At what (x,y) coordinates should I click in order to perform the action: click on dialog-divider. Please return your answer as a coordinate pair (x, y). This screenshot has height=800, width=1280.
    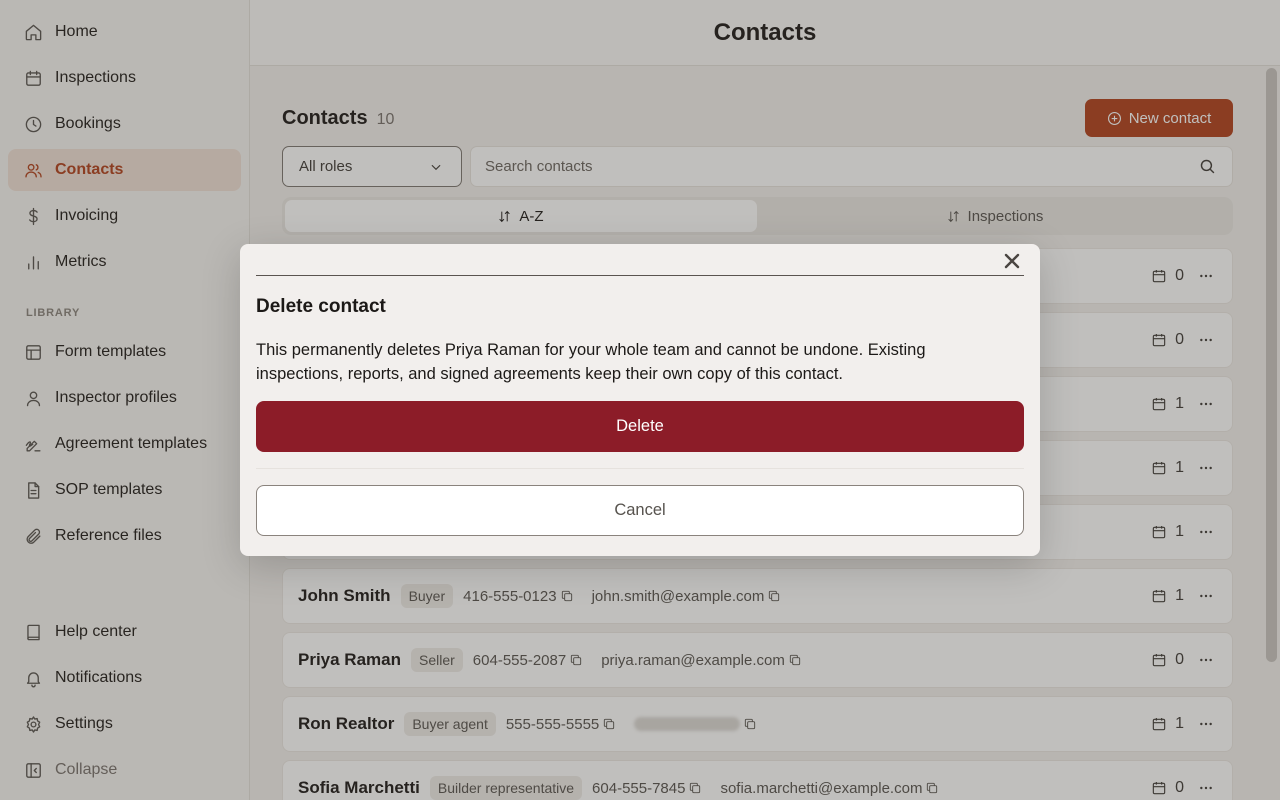
    Looking at the image, I should click on (640, 468).